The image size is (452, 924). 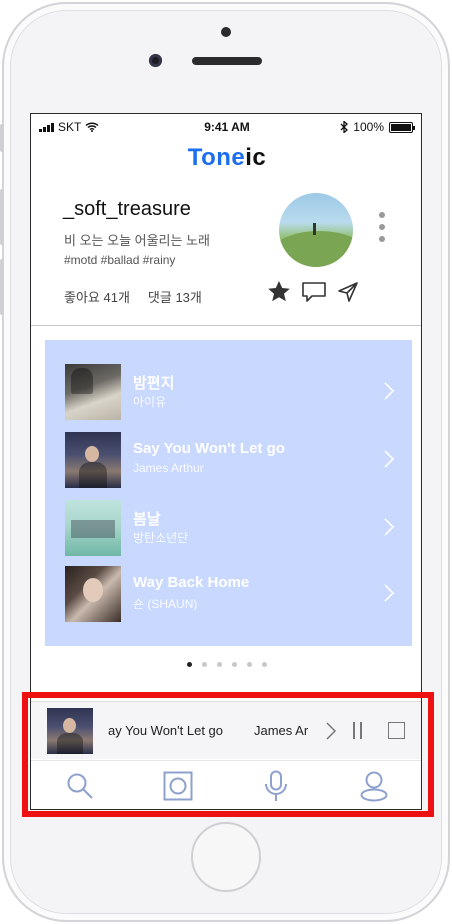 What do you see at coordinates (147, 519) in the screenshot?
I see `track-title: 봄날` at bounding box center [147, 519].